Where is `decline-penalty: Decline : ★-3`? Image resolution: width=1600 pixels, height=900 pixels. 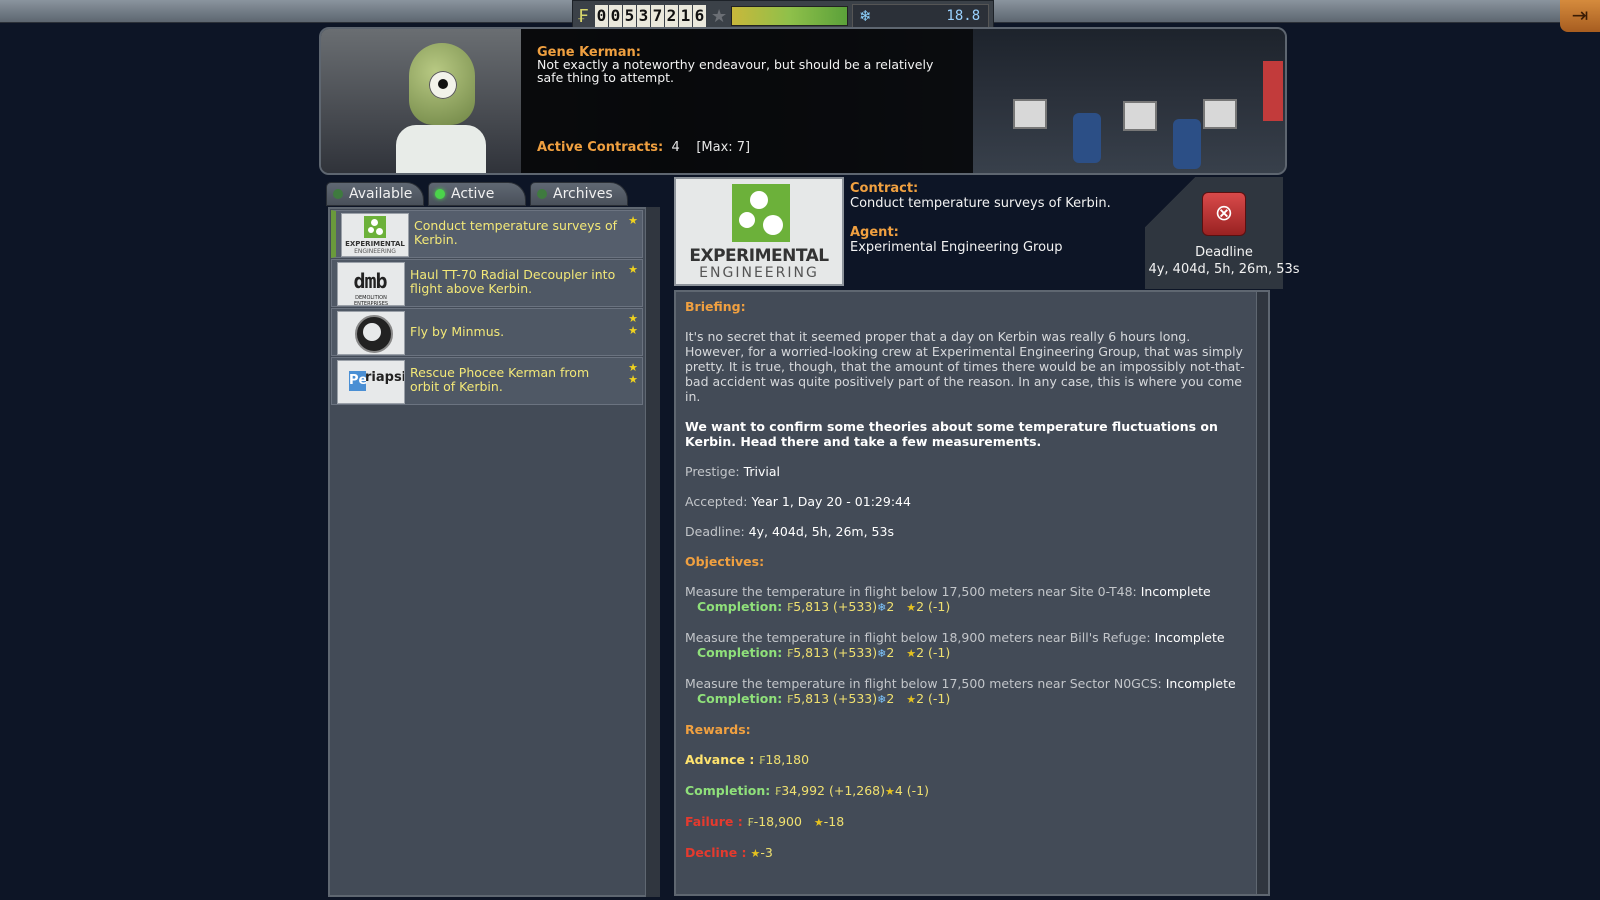
decline-penalty: Decline : ★-3 is located at coordinates (729, 852).